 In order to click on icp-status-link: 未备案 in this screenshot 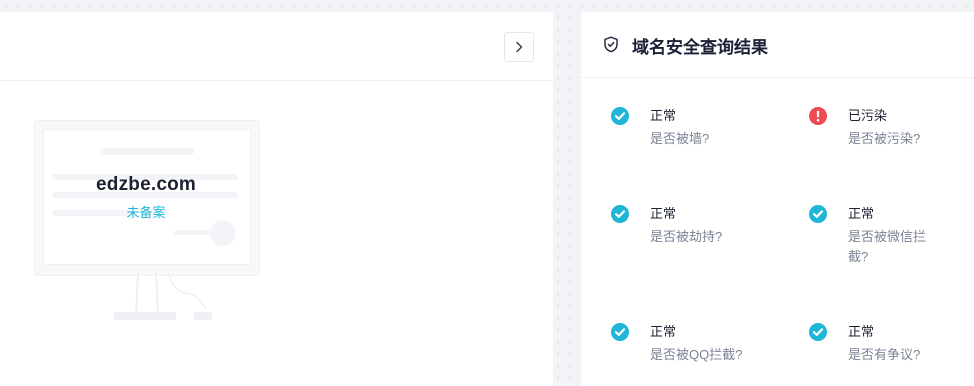, I will do `click(146, 211)`.